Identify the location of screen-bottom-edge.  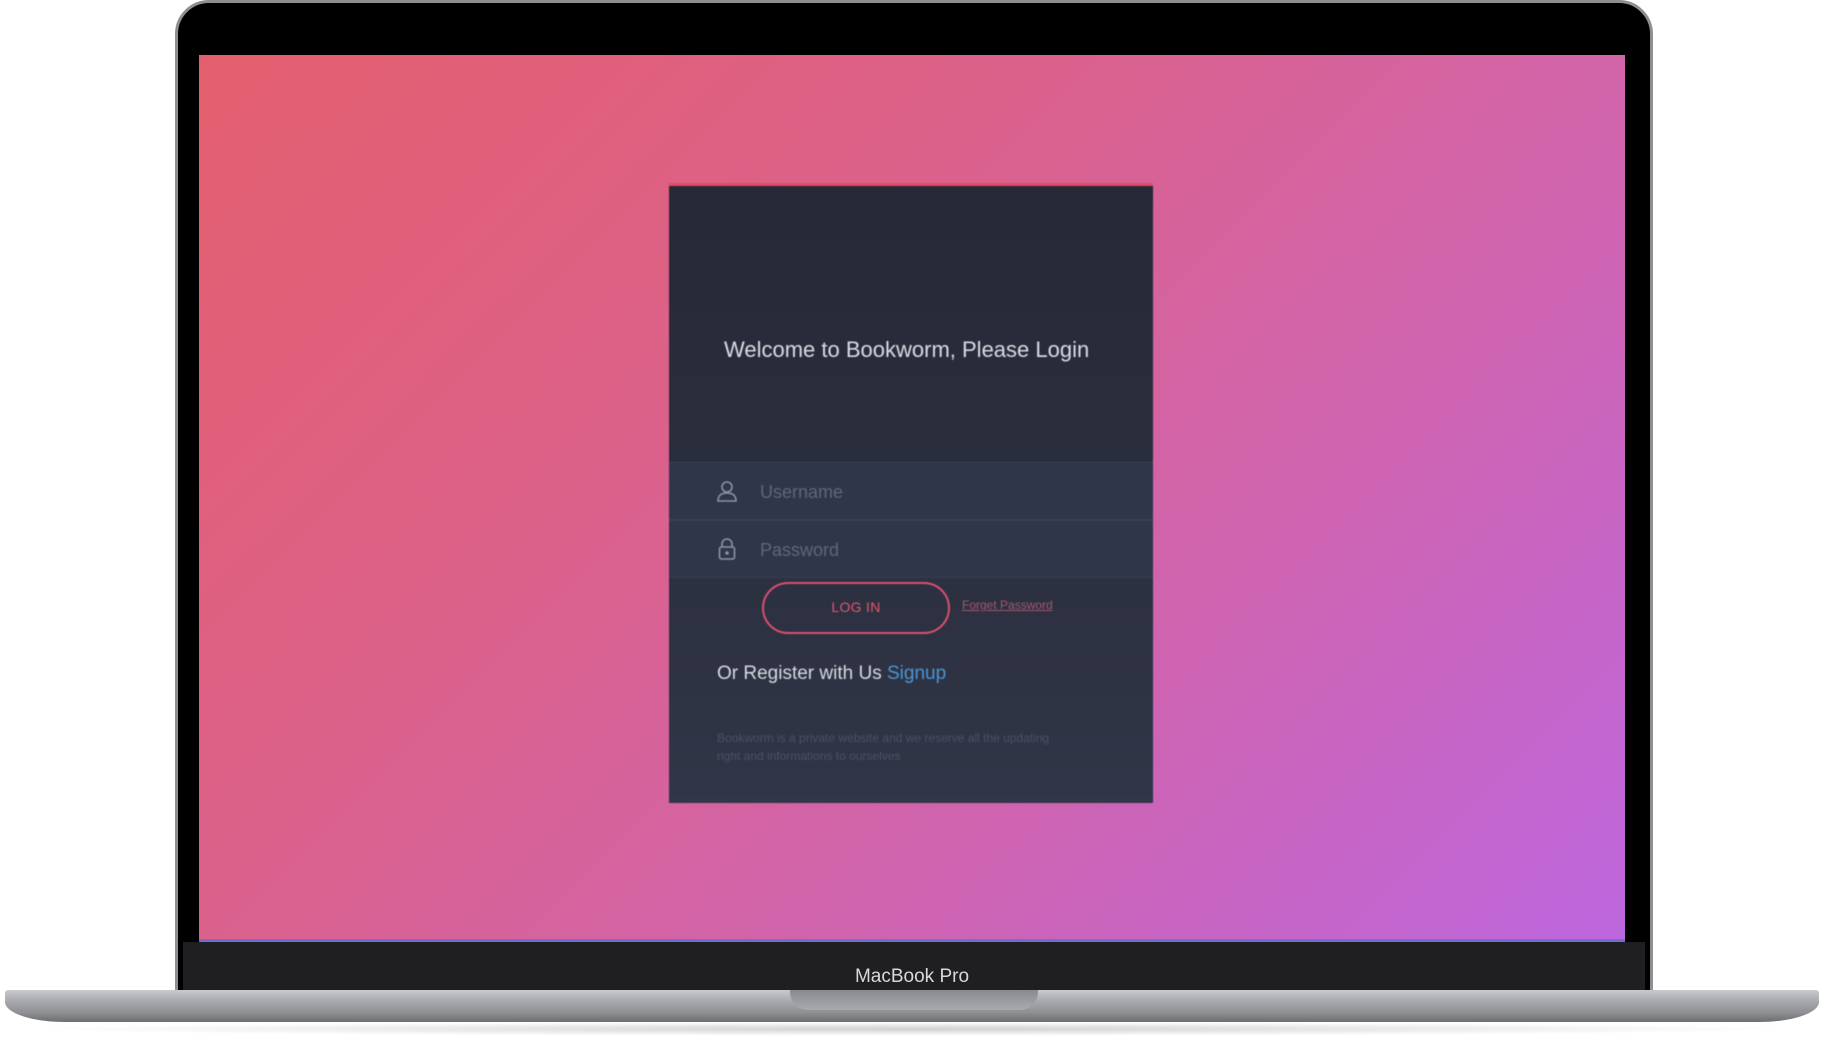
(912, 940).